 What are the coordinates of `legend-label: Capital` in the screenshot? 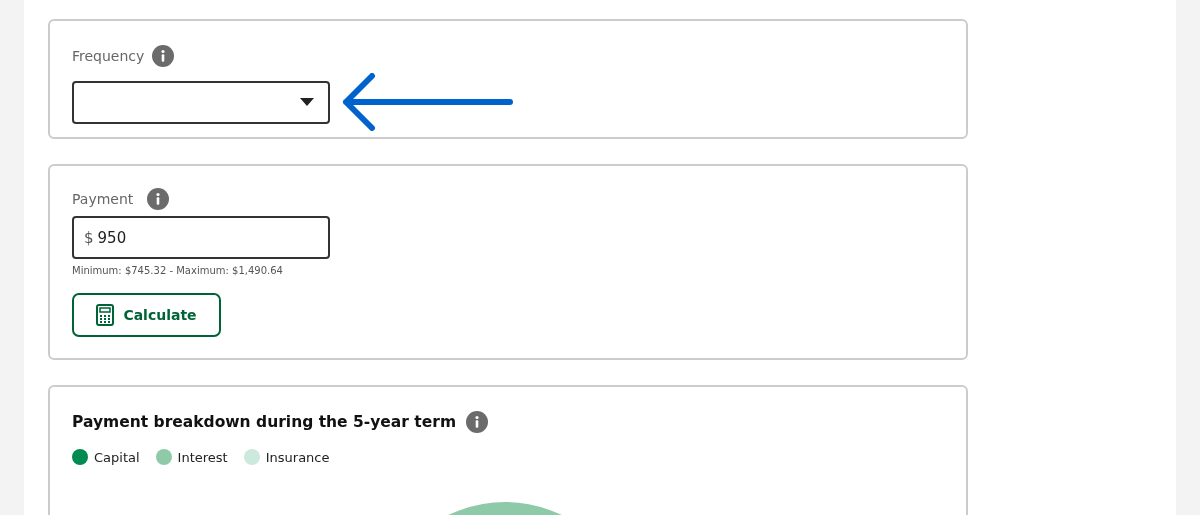 It's located at (117, 457).